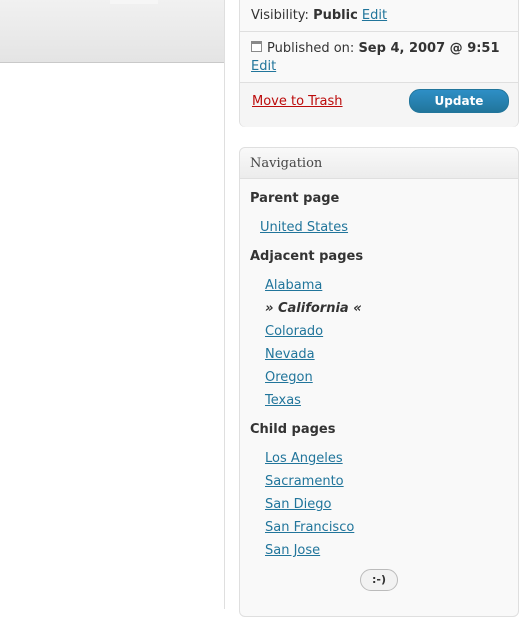 This screenshot has height=617, width=530. I want to click on editor-tab, so click(134, 2).